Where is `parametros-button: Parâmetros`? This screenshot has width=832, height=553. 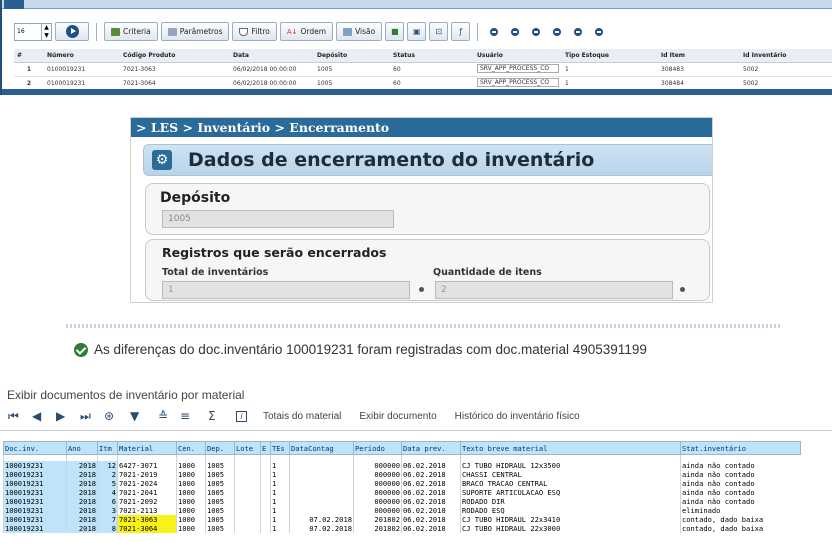
parametros-button: Parâmetros is located at coordinates (195, 31).